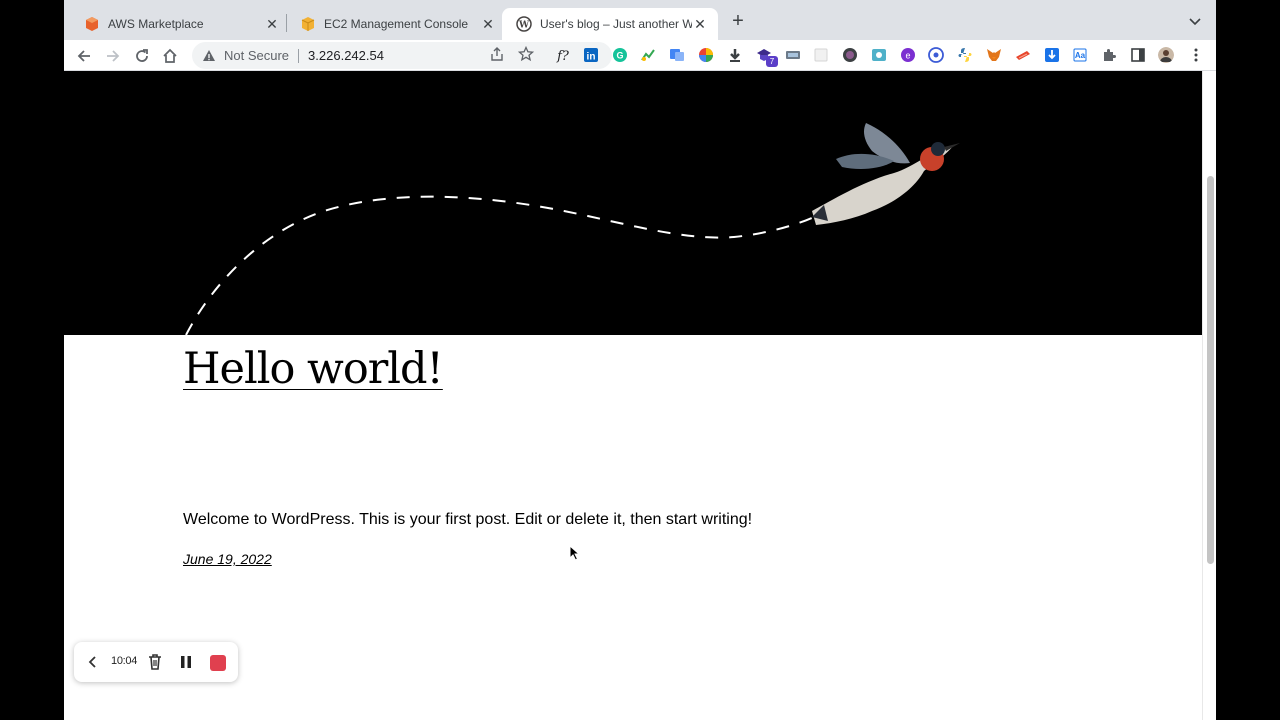 The image size is (1280, 720). Describe the element at coordinates (218, 663) in the screenshot. I see `stop-recording-button` at that location.